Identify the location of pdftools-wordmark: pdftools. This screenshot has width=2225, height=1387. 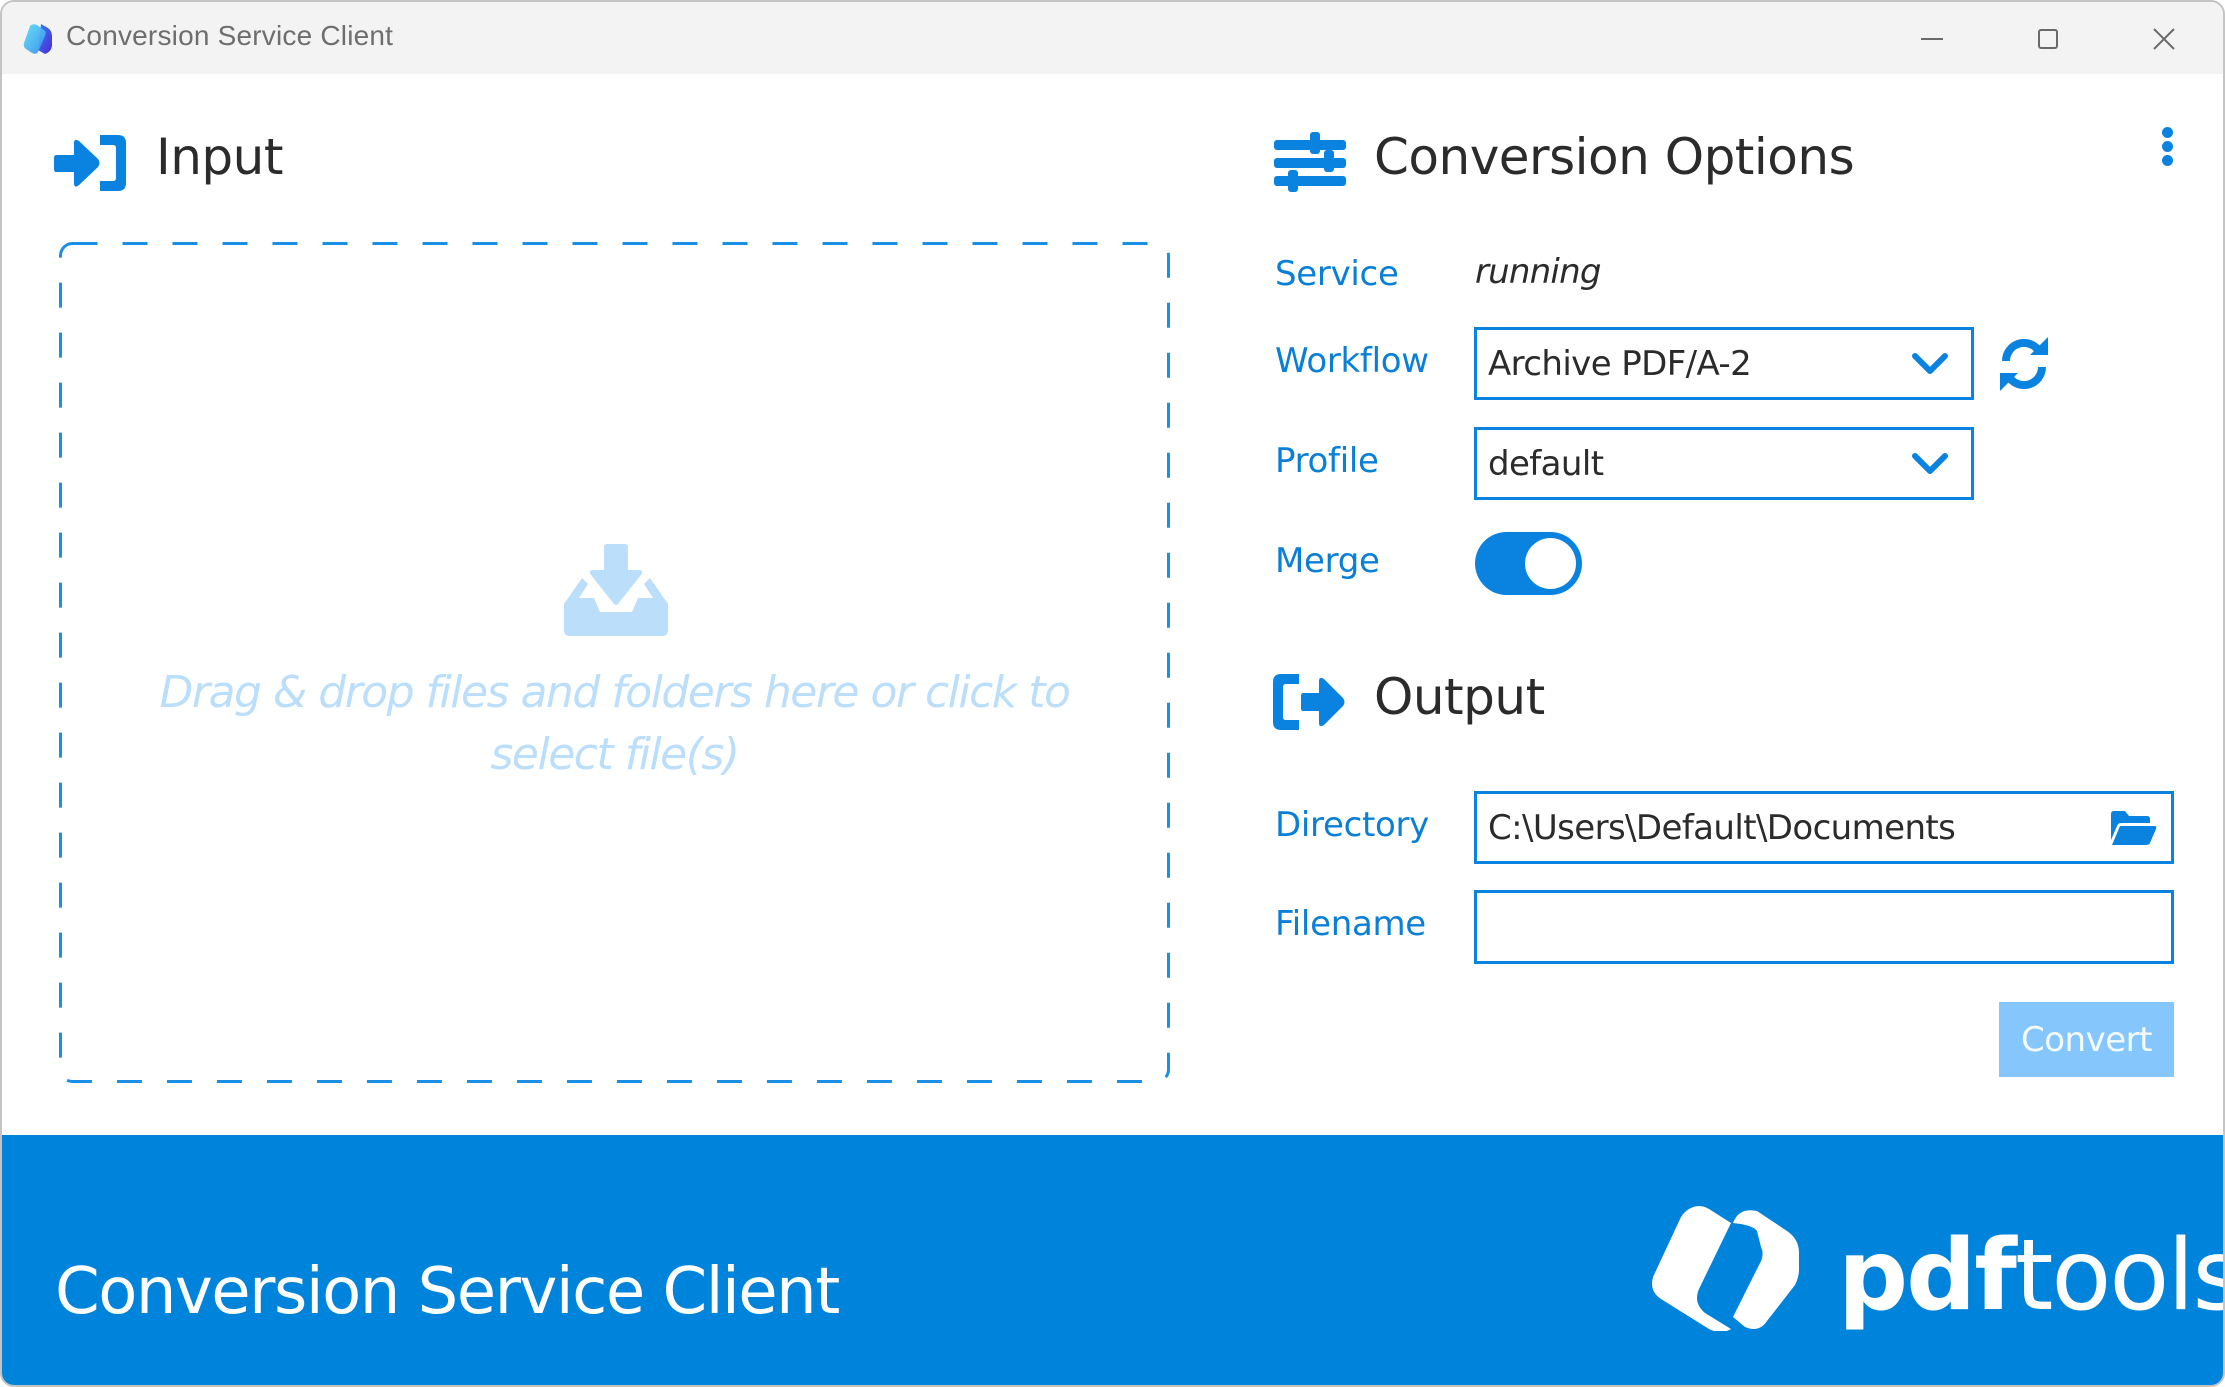
(2031, 1276).